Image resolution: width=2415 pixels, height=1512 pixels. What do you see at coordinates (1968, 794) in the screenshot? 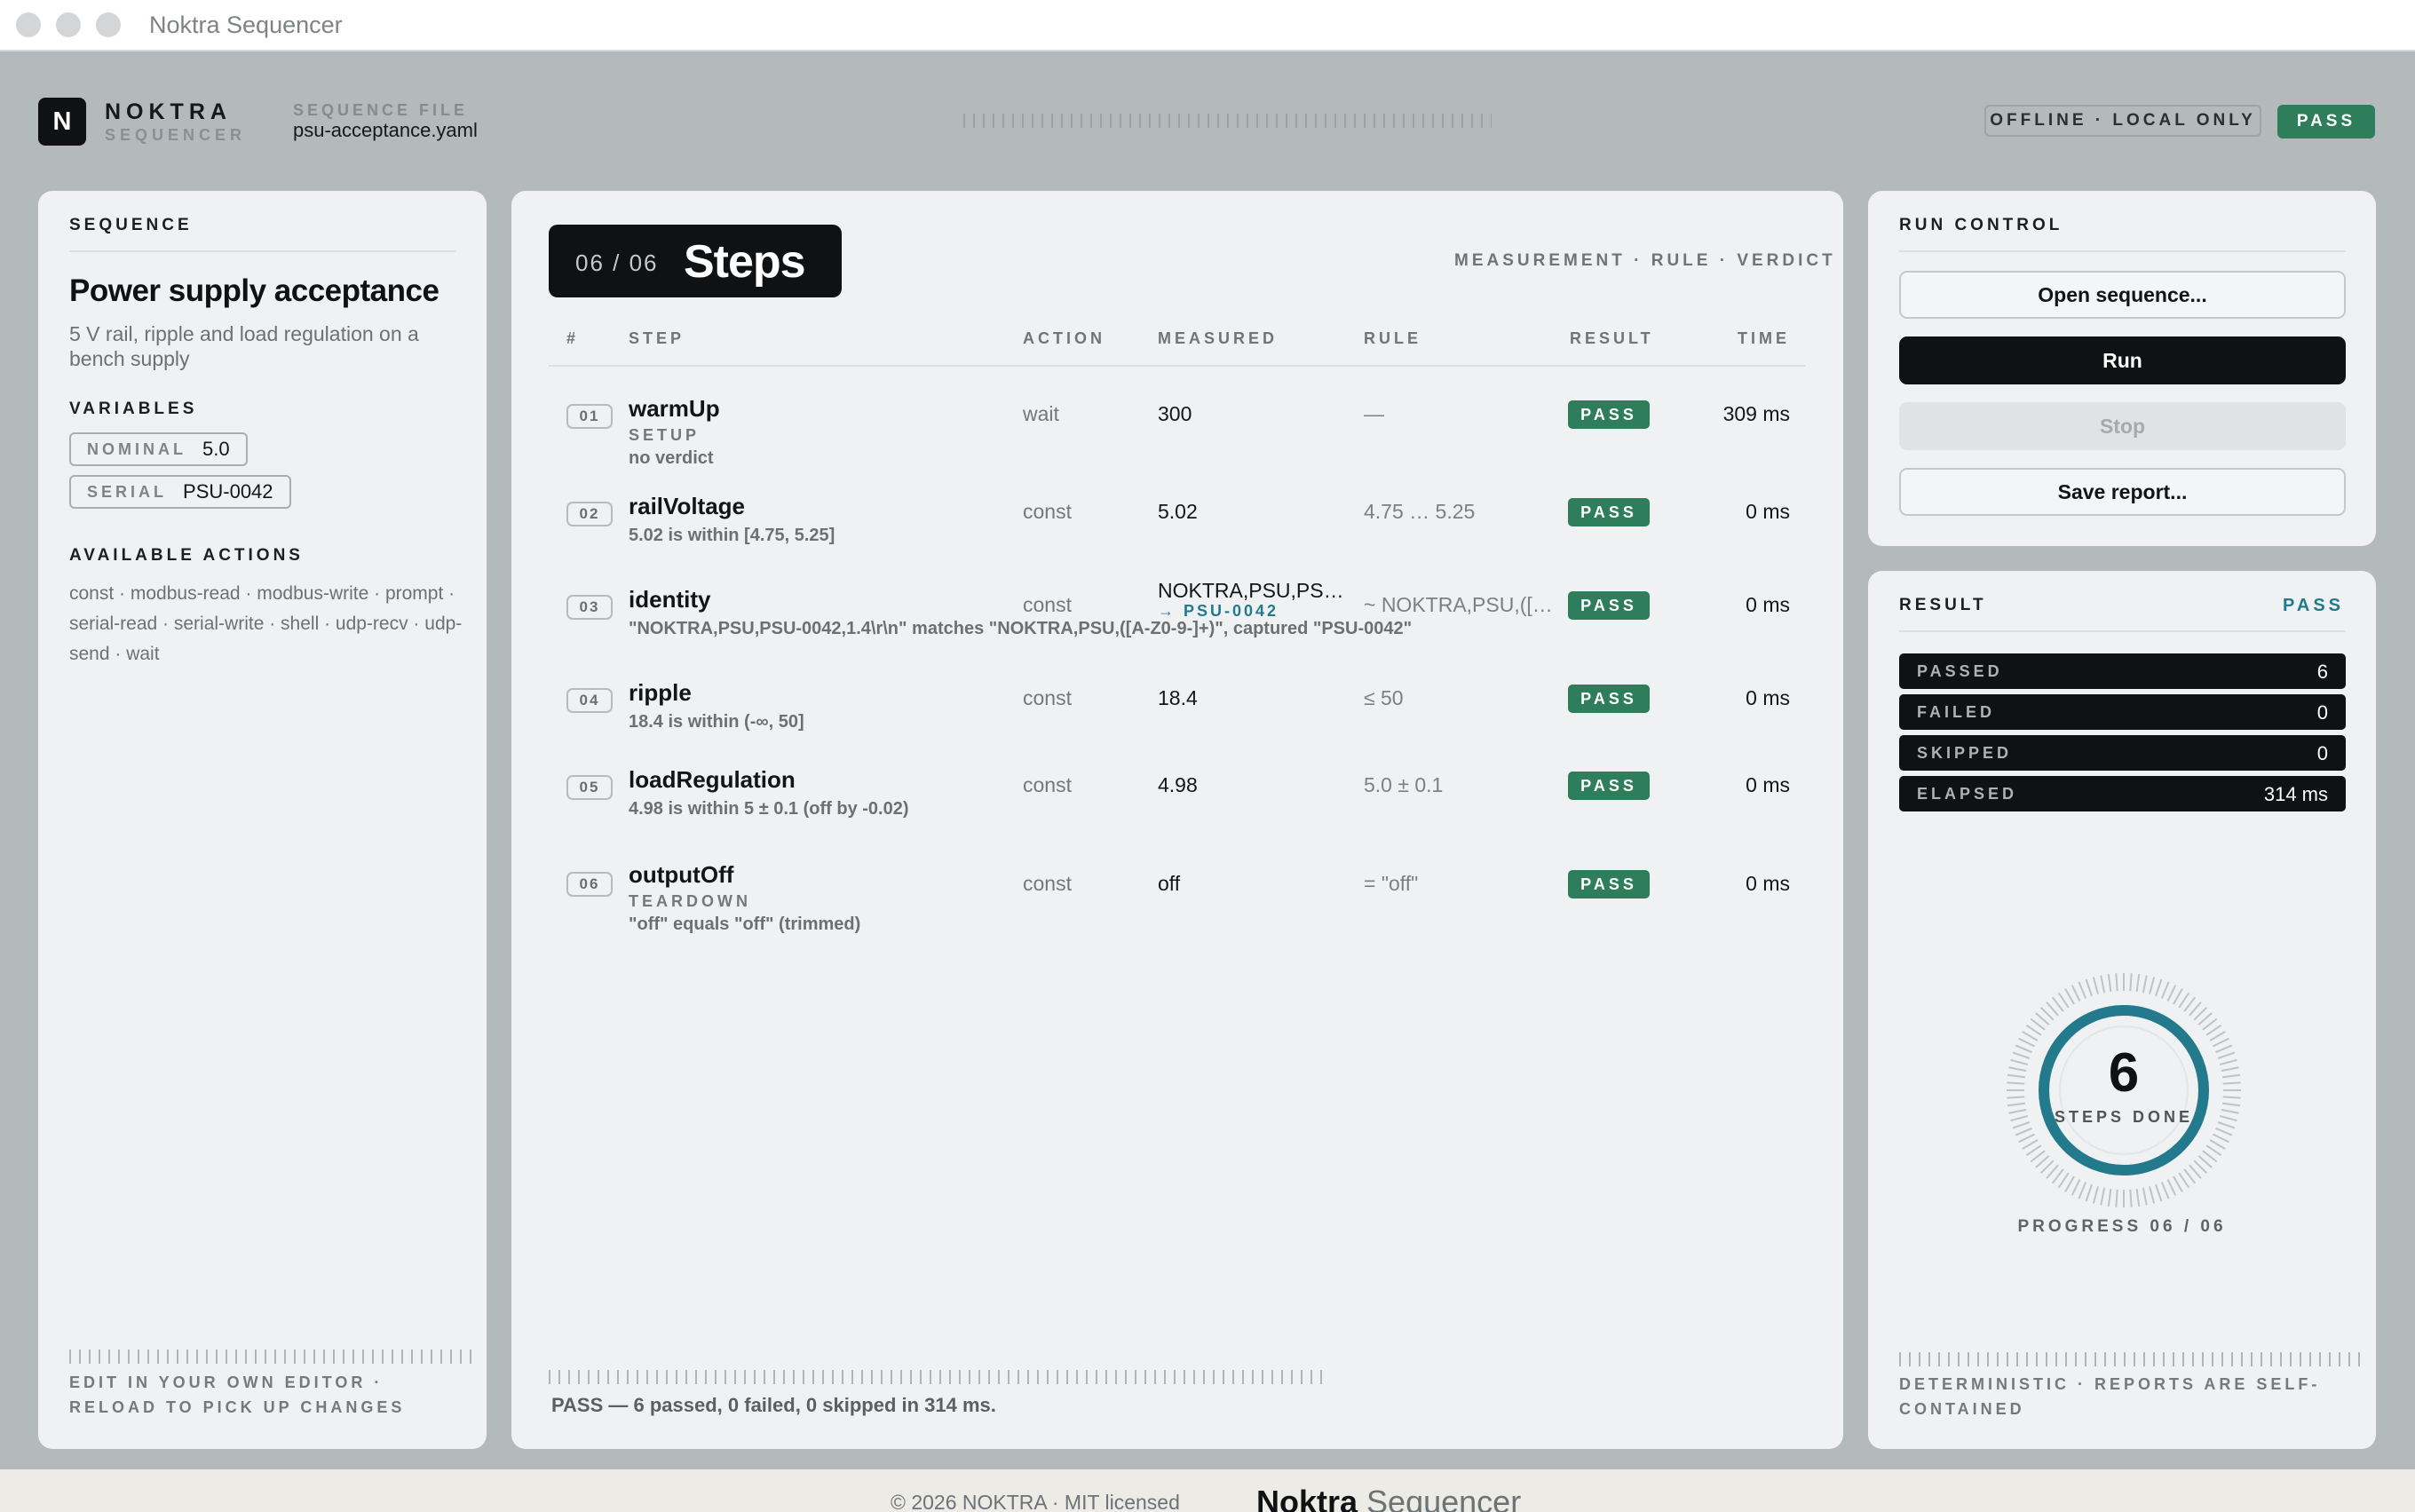
I see `stat-key: ELAPSED` at bounding box center [1968, 794].